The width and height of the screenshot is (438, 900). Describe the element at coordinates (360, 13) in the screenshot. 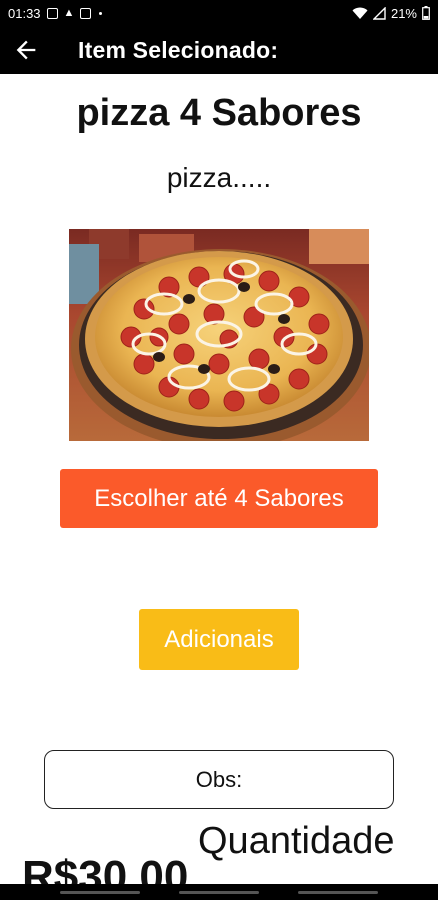

I see `wifi-icon` at that location.